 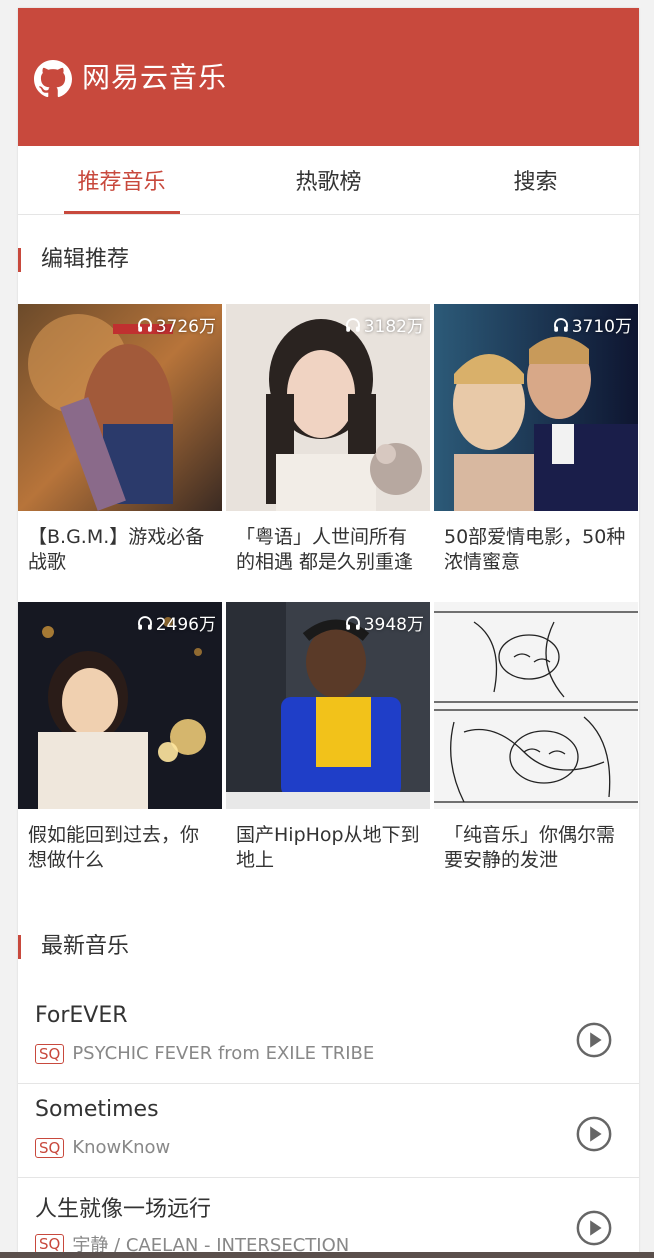 I want to click on song-name: 人生就像一场远行, so click(x=123, y=1209).